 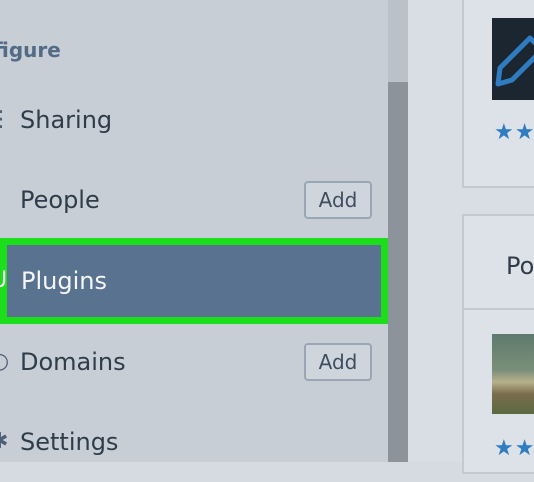 I want to click on sidebar-item-label: Domains, so click(x=73, y=362).